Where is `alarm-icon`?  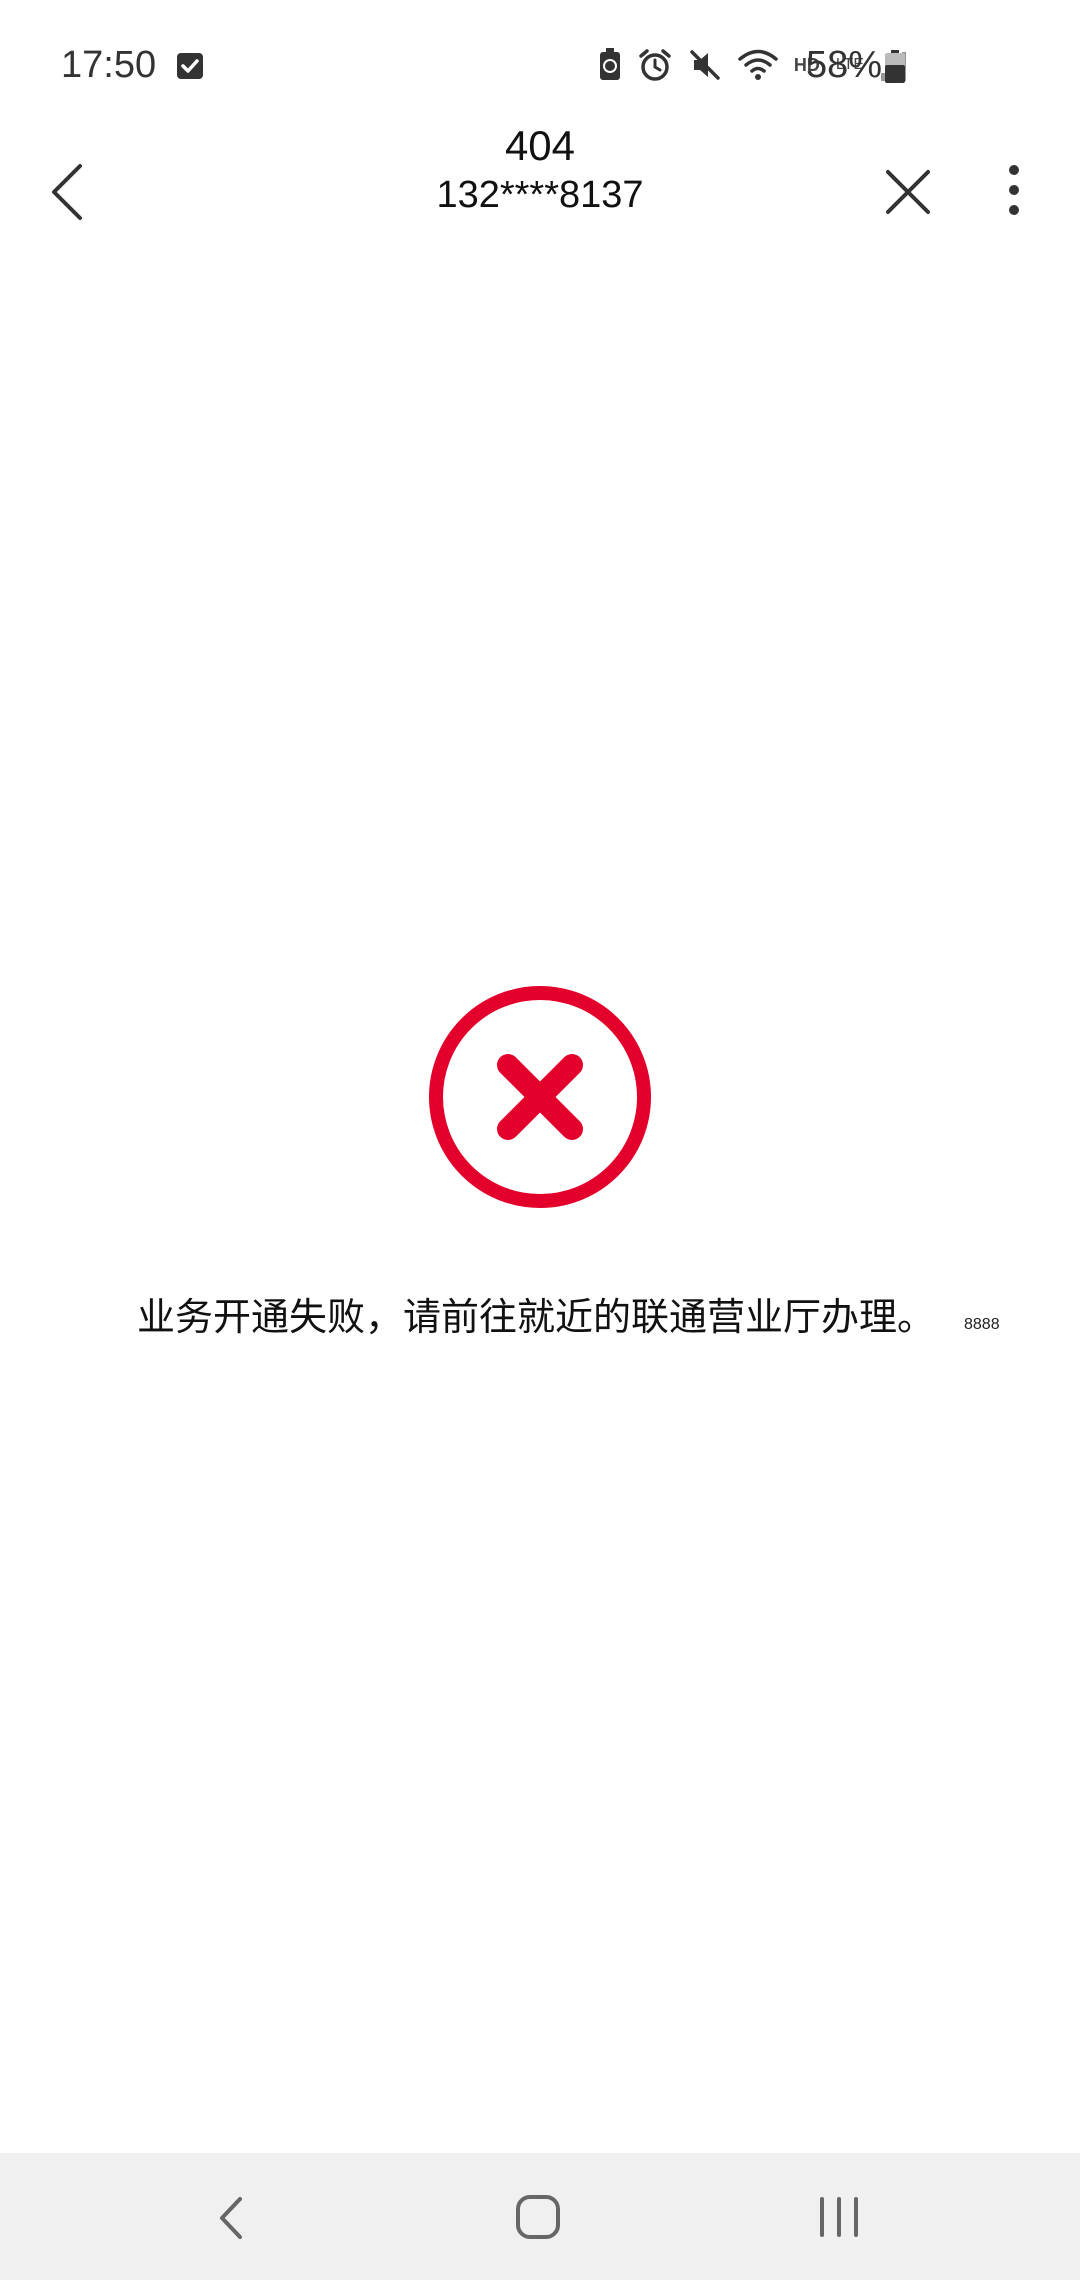
alarm-icon is located at coordinates (655, 65).